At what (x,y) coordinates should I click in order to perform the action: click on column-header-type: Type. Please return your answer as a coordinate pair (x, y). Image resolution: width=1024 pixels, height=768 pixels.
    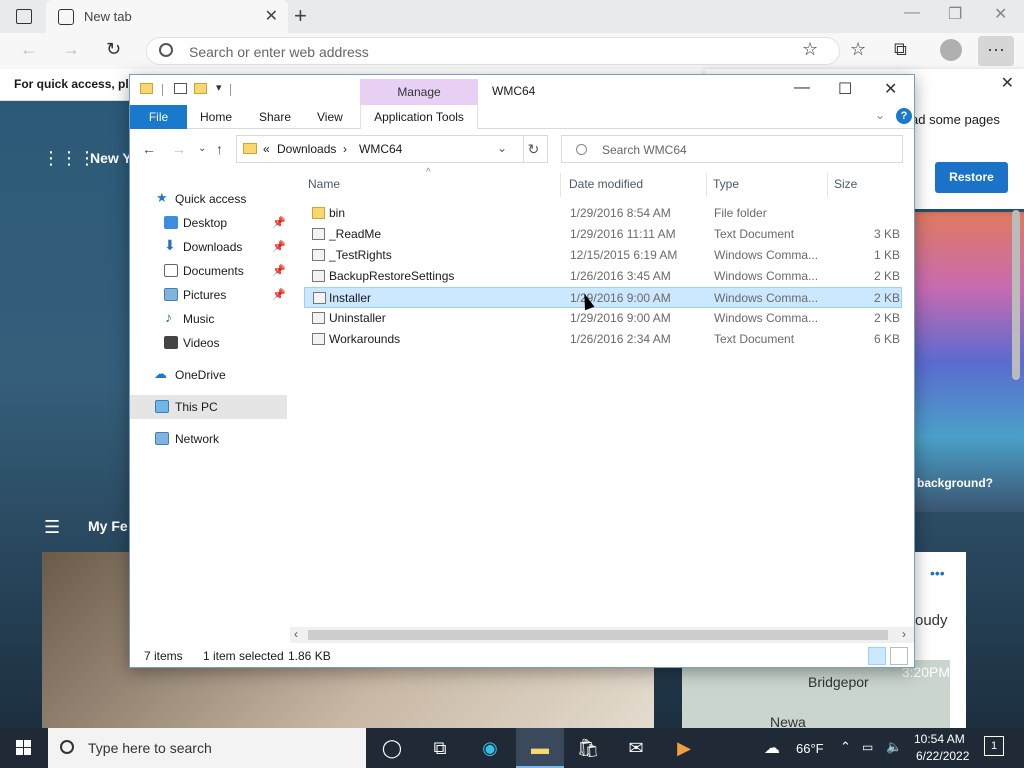
    Looking at the image, I should click on (767, 184).